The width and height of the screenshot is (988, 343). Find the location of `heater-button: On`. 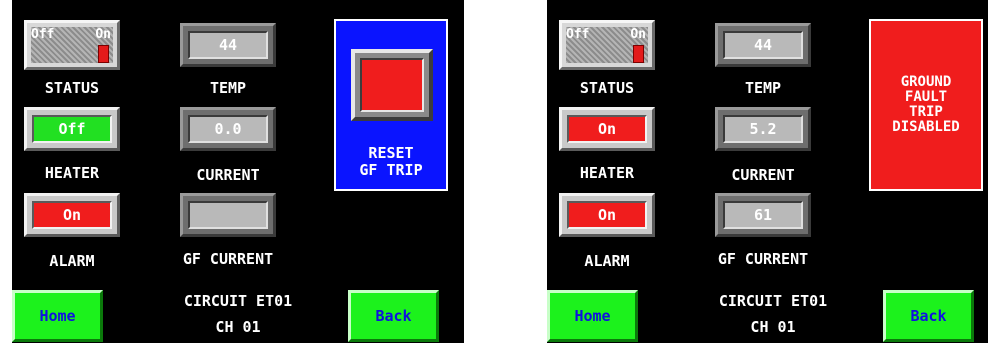

heater-button: On is located at coordinates (607, 129).